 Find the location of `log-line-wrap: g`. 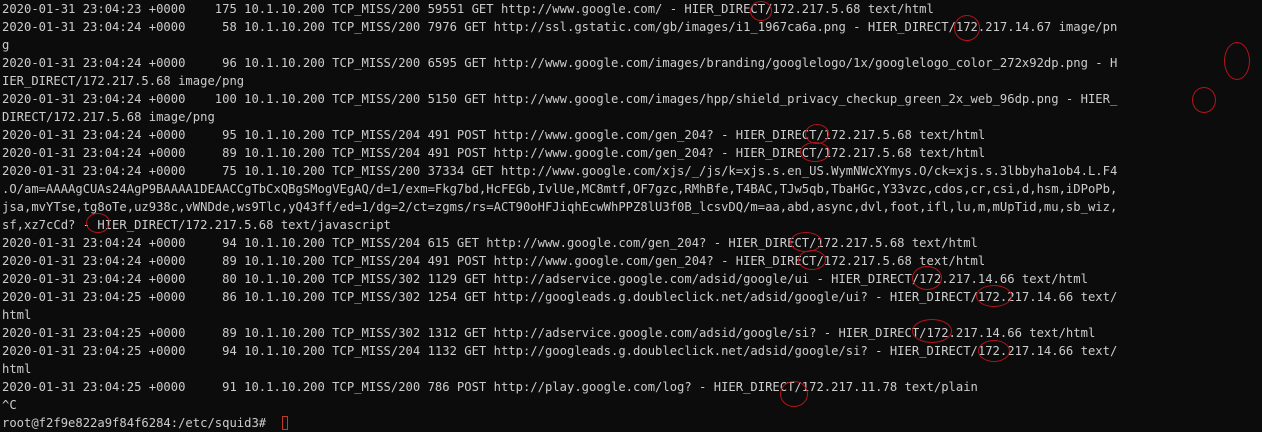

log-line-wrap: g is located at coordinates (6, 45).